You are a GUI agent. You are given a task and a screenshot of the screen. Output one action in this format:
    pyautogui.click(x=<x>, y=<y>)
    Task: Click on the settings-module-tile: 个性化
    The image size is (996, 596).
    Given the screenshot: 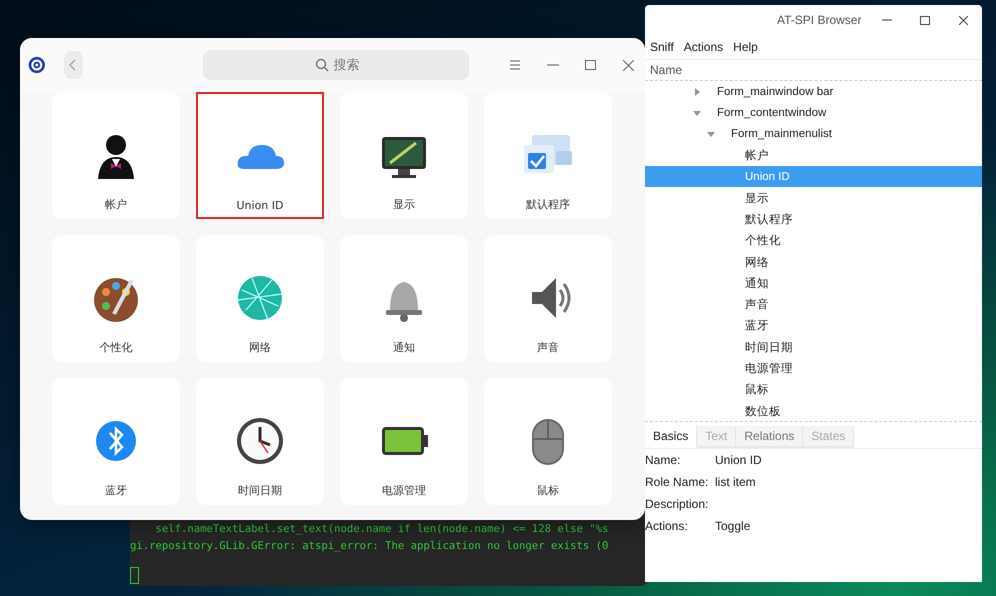 What is the action you would take?
    pyautogui.click(x=116, y=298)
    